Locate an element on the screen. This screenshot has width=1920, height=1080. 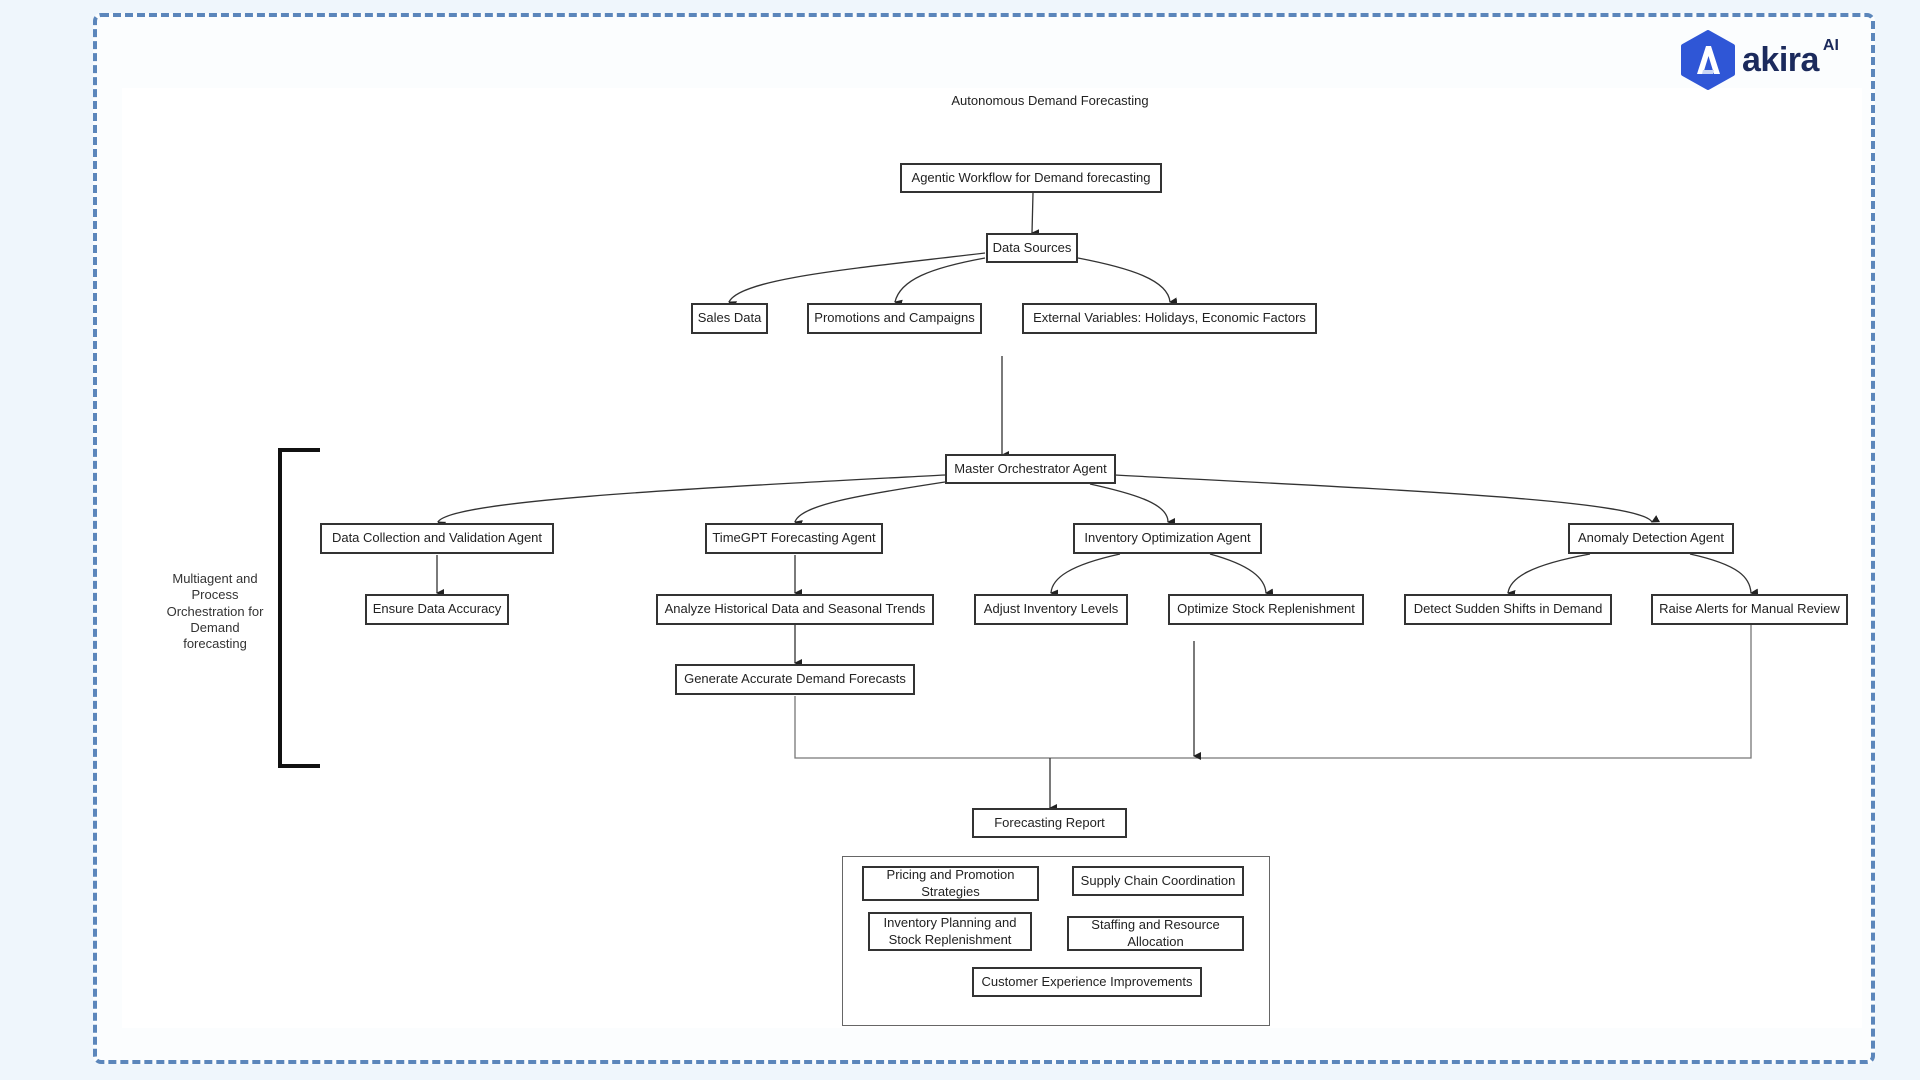
node-master-orchestrator: Master Orchestrator Agent is located at coordinates (1030, 469).